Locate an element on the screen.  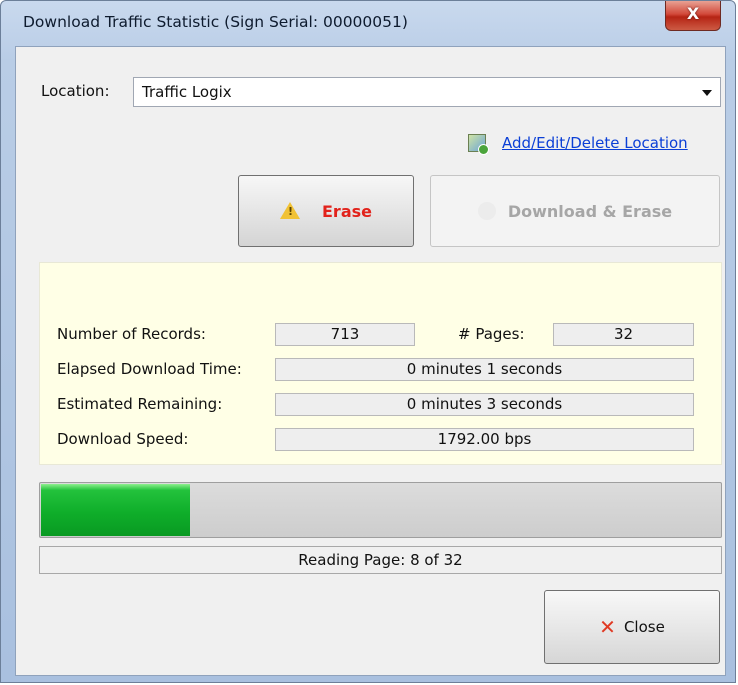
download-icon is located at coordinates (486, 211).